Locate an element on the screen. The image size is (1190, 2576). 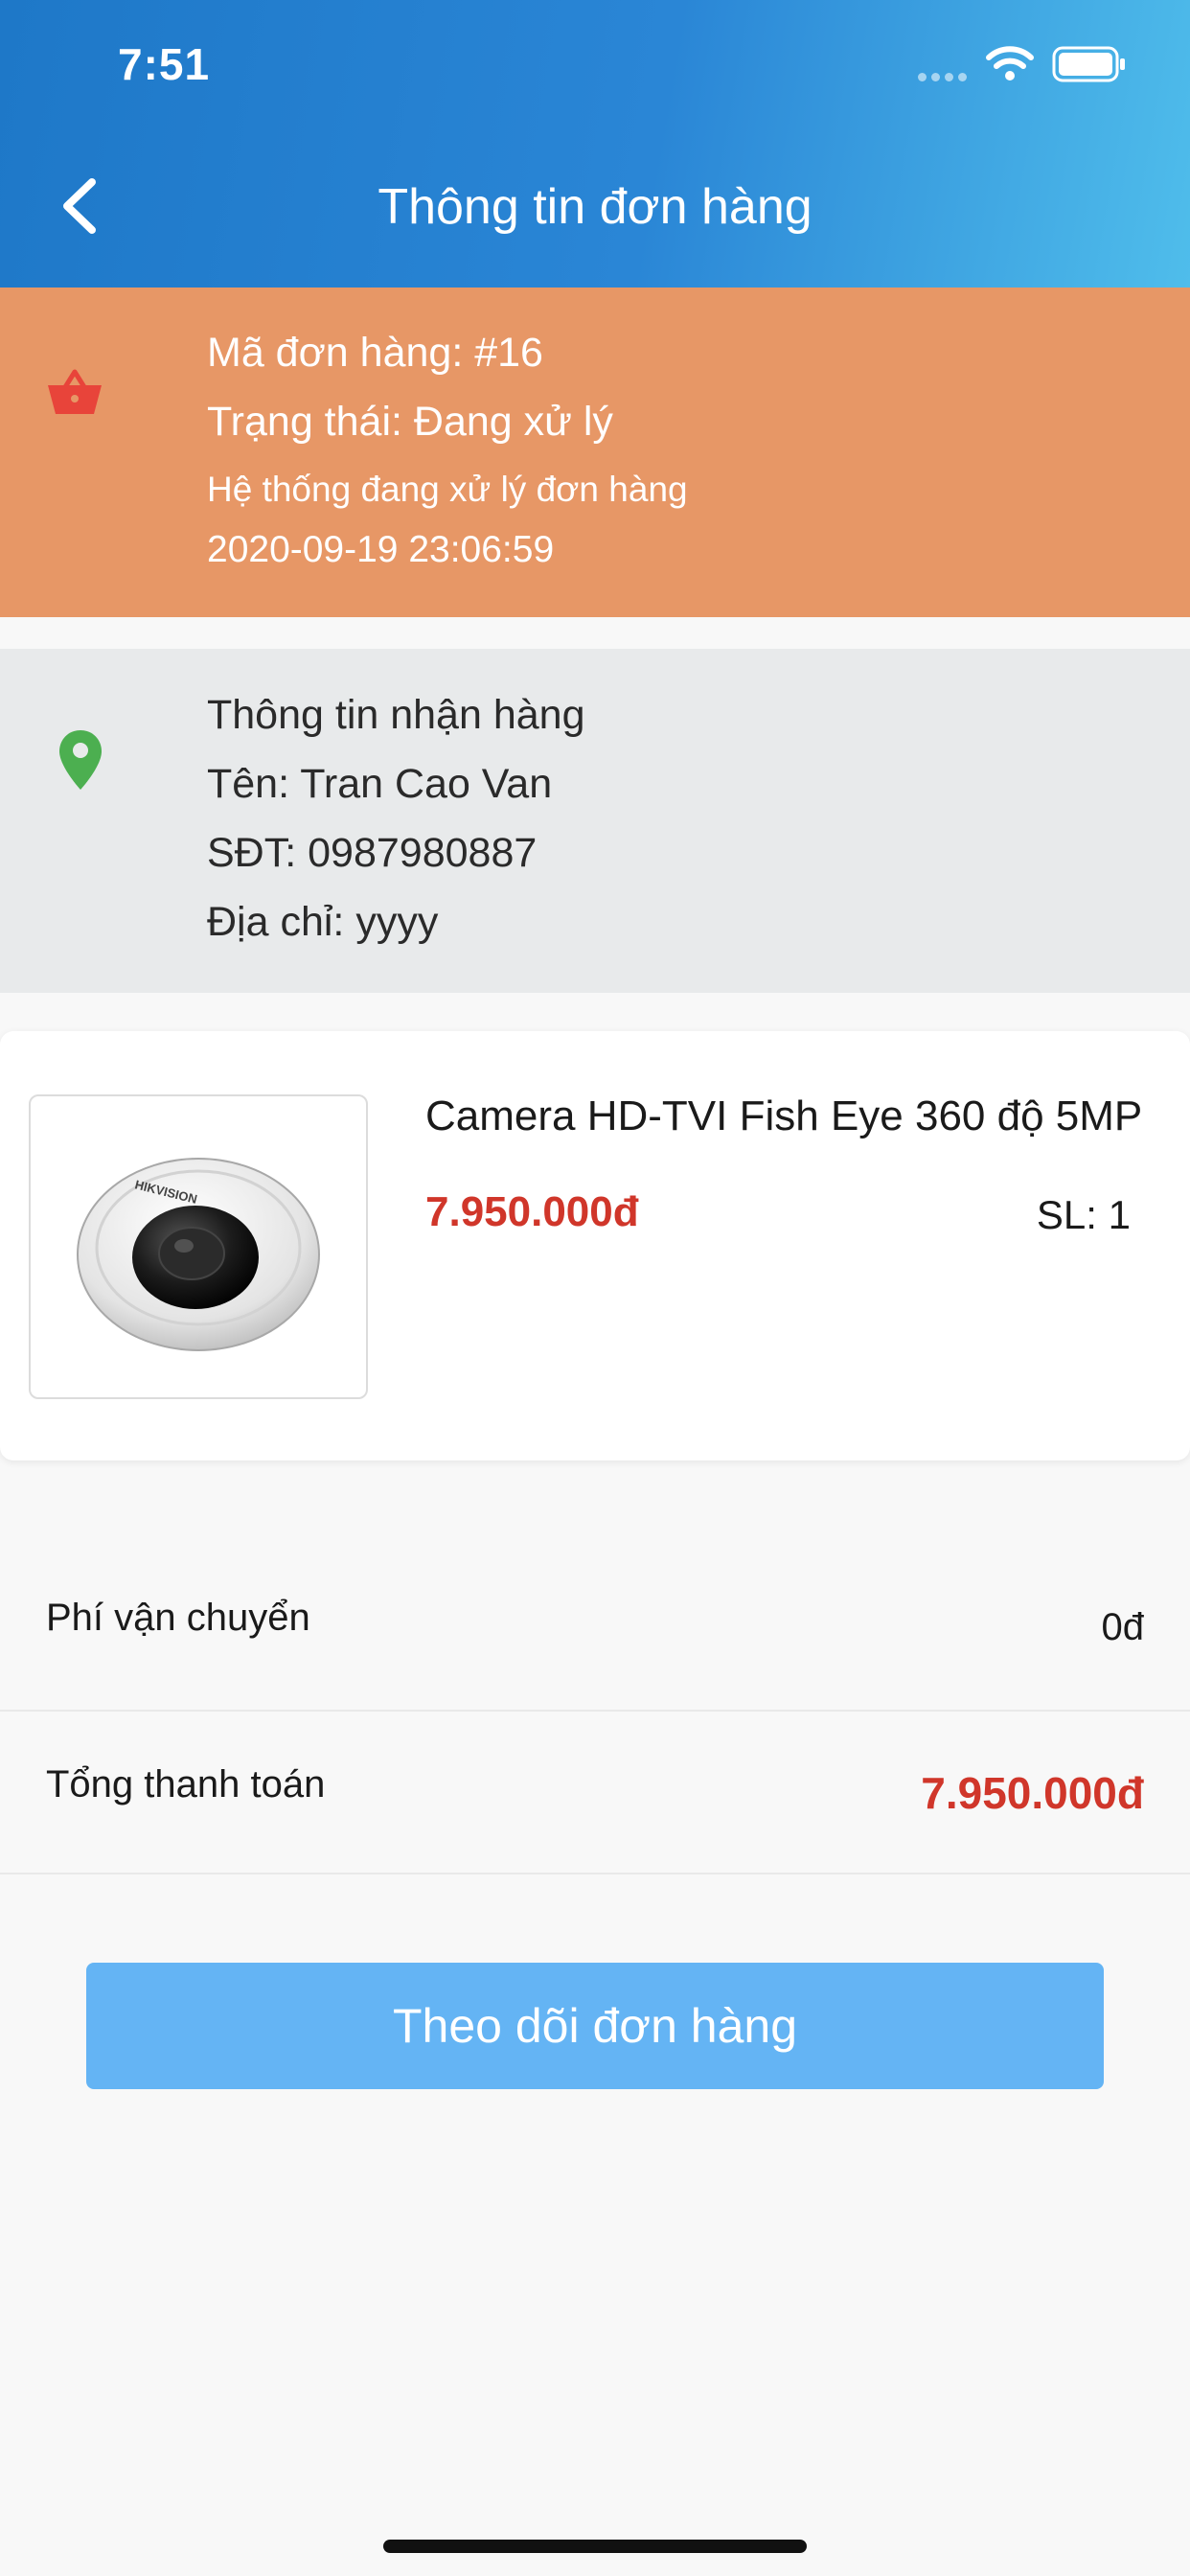
product-quantity: SL: 1 is located at coordinates (1083, 1214).